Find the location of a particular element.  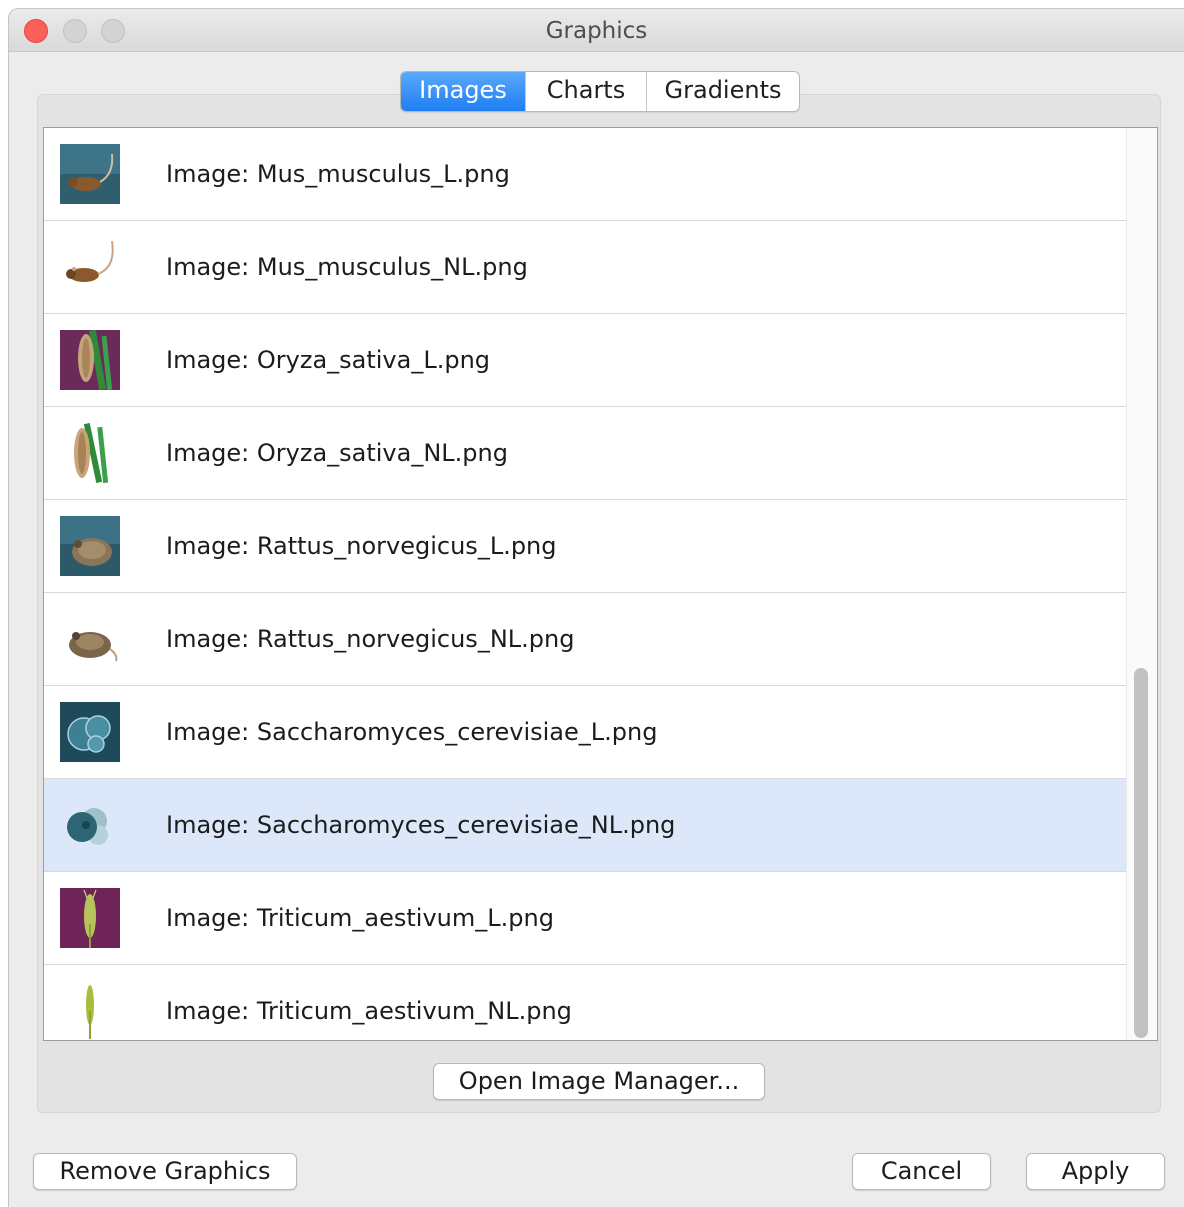

window-title: Graphics is located at coordinates (596, 31).